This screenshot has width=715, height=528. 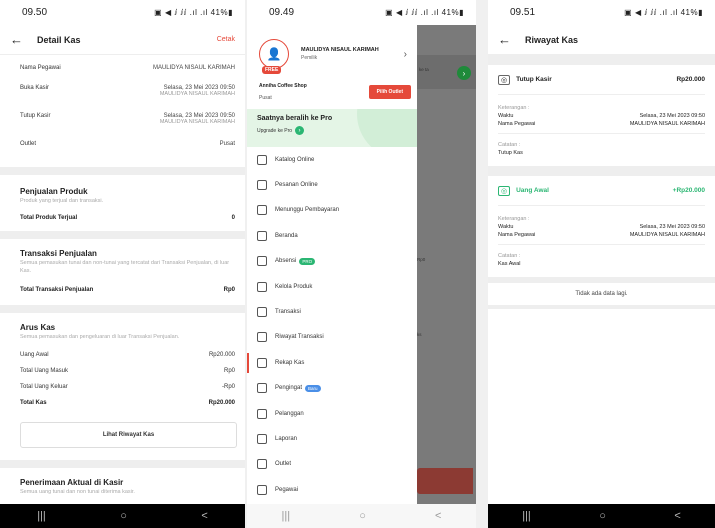 I want to click on menu-item: Pesanan Online, so click(x=332, y=184).